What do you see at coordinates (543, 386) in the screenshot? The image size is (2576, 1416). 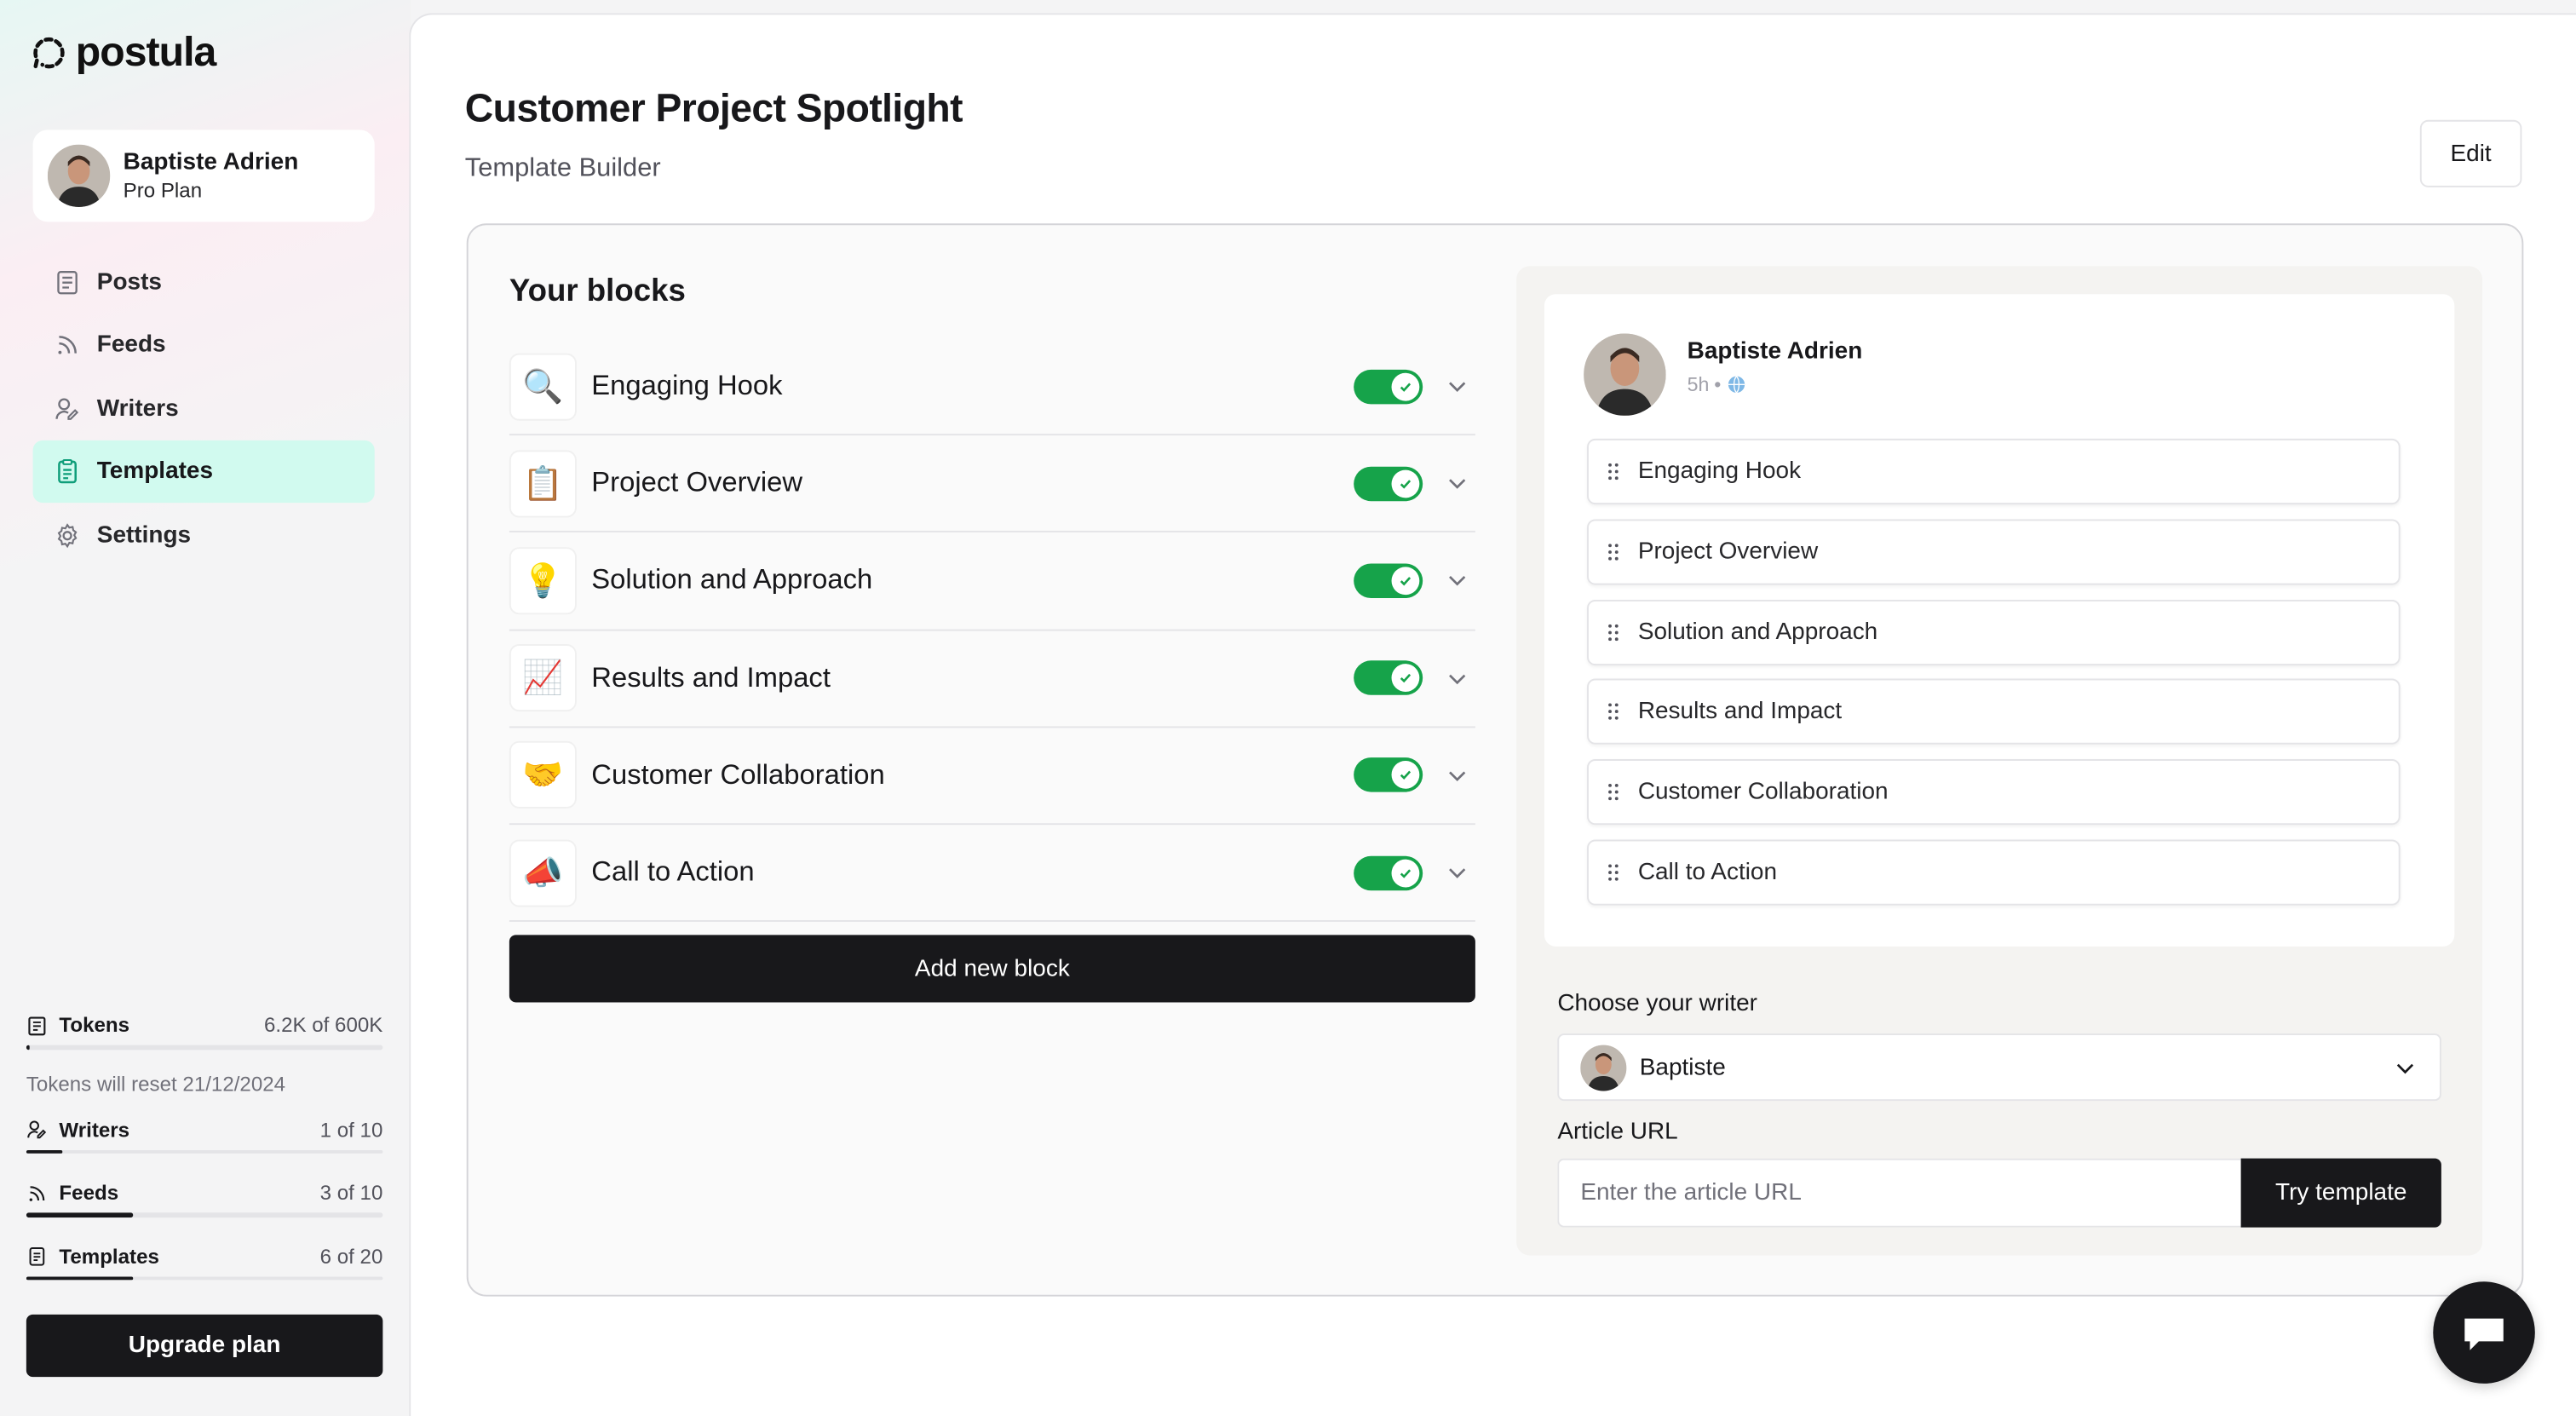 I see `magnifier-icon: 🔍` at bounding box center [543, 386].